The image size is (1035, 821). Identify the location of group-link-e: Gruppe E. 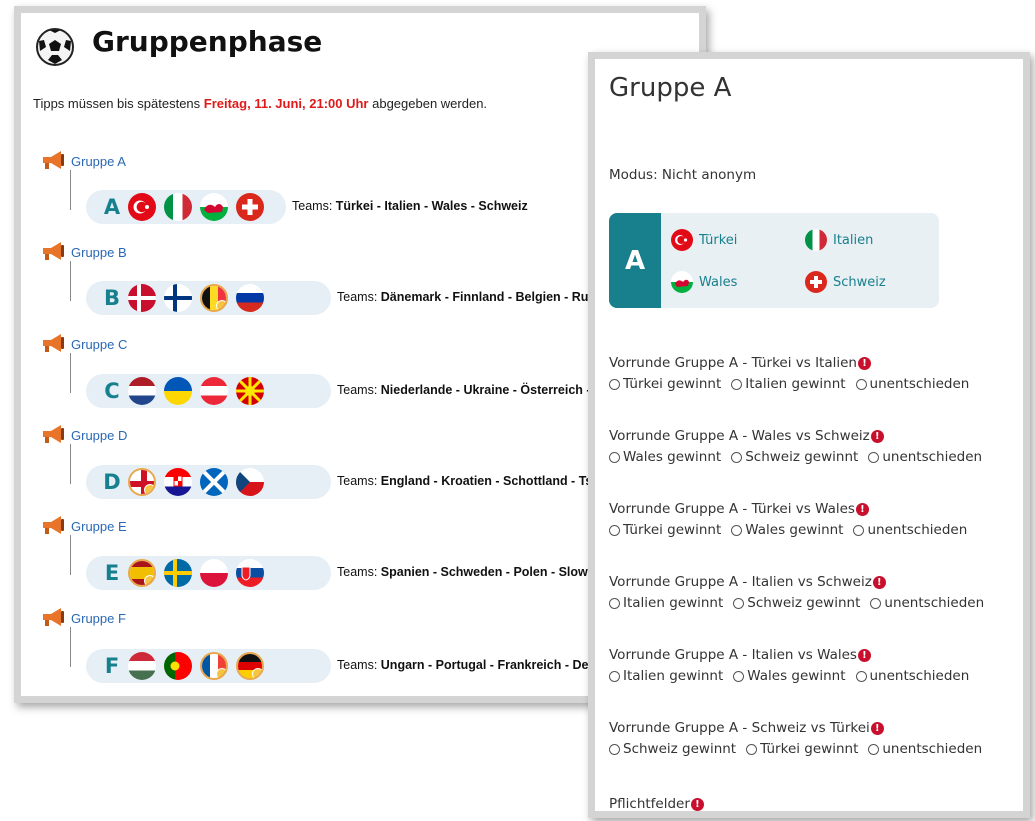
(84, 526).